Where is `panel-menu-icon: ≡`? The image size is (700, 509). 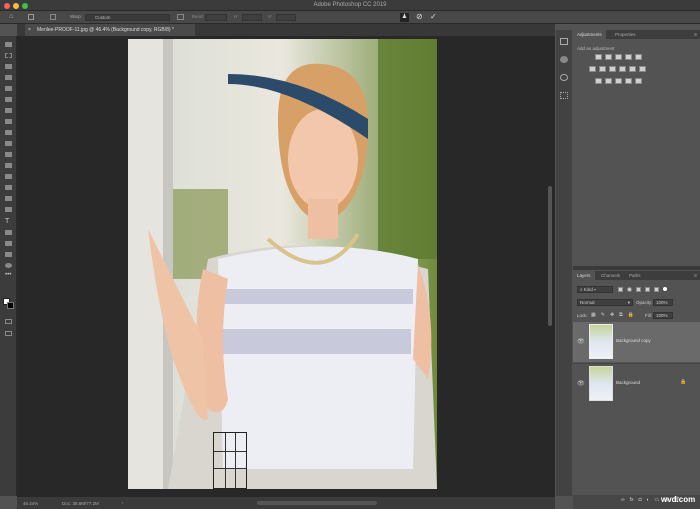 panel-menu-icon: ≡ is located at coordinates (695, 35).